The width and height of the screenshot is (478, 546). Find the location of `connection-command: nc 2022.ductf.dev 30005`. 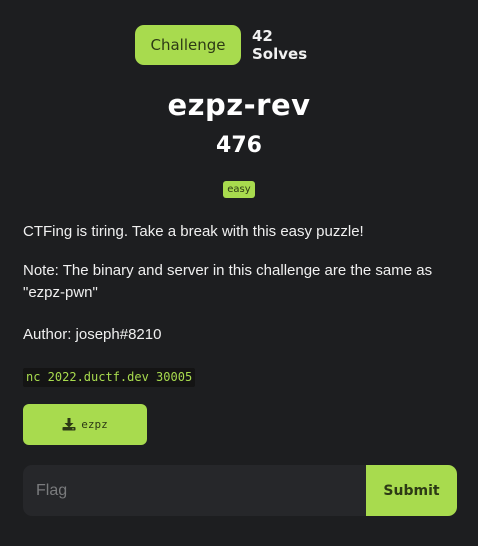

connection-command: nc 2022.ductf.dev 30005 is located at coordinates (109, 377).